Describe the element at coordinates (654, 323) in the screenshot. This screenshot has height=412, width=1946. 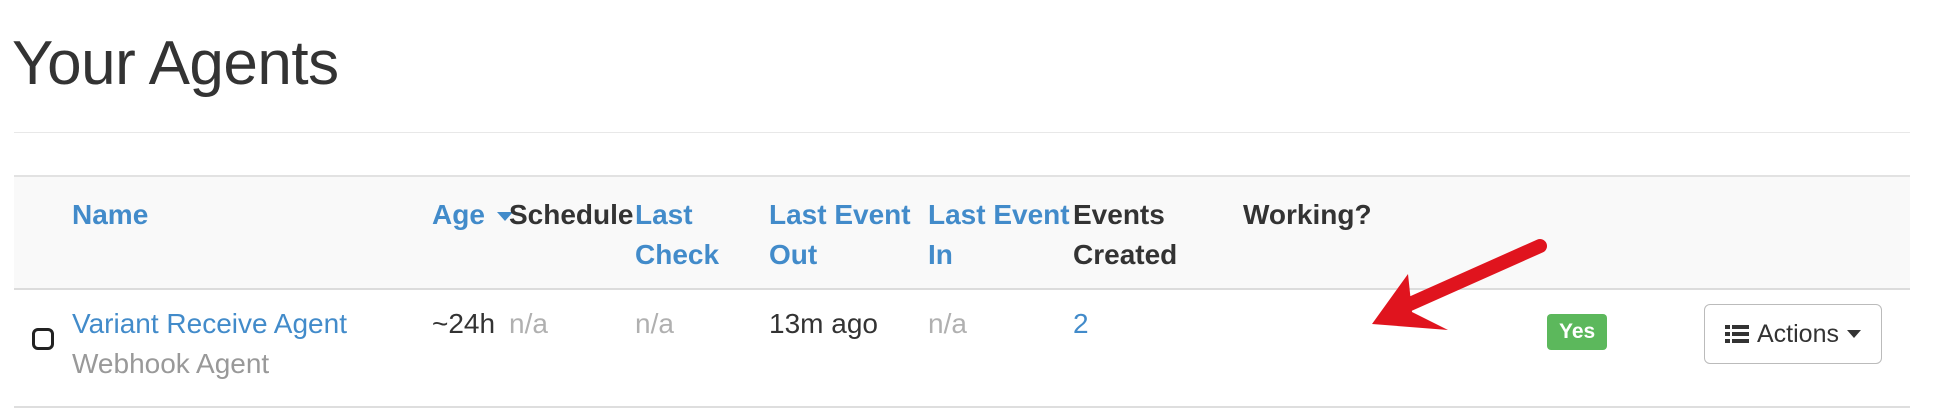
I see `agent-last-check: n/a` at that location.